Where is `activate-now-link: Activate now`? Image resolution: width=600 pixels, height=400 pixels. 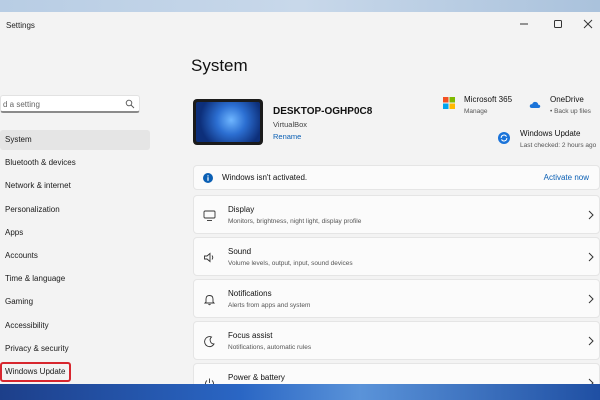 activate-now-link: Activate now is located at coordinates (566, 177).